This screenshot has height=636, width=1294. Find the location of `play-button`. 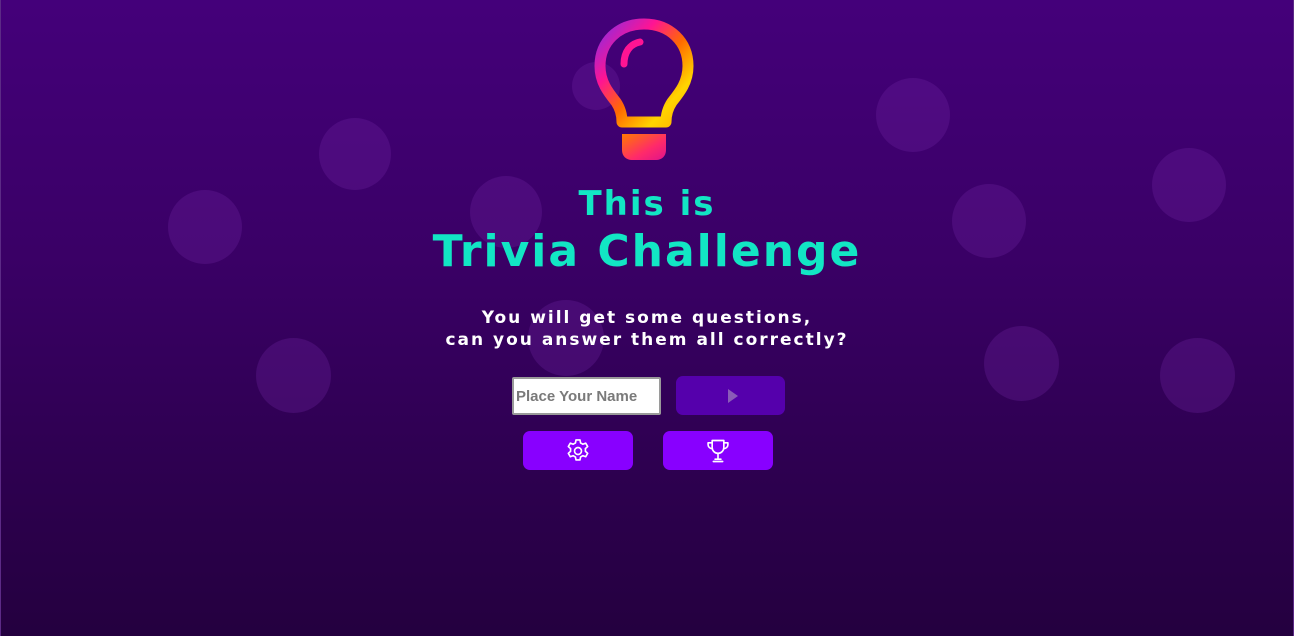

play-button is located at coordinates (730, 395).